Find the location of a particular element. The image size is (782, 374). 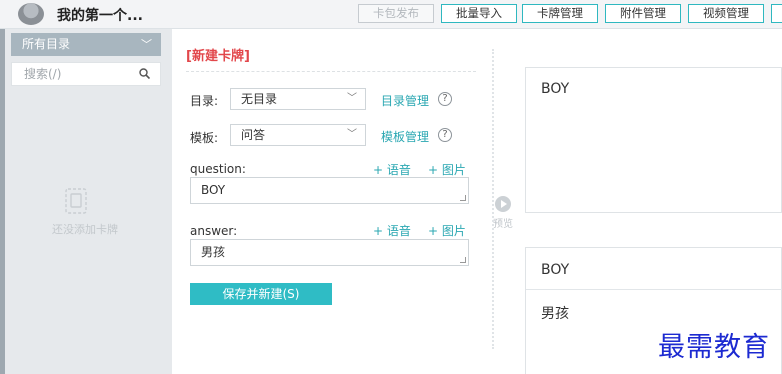

avatar is located at coordinates (31, 14).